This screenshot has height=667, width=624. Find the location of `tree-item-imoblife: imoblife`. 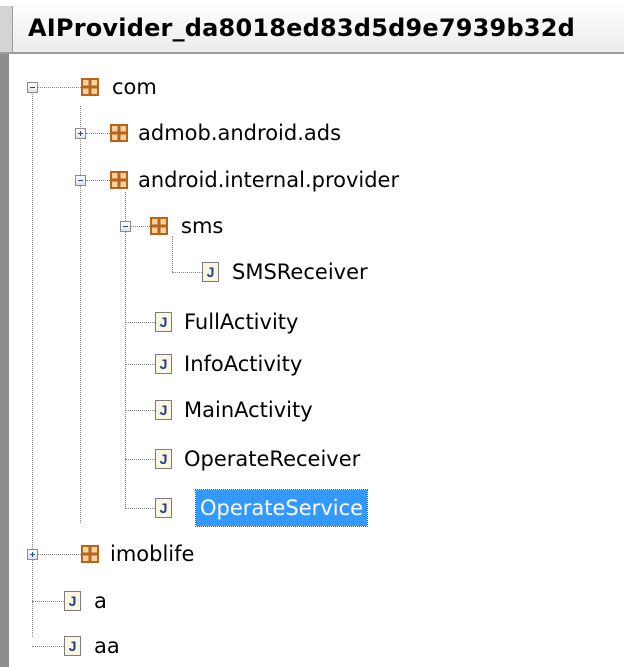

tree-item-imoblife: imoblife is located at coordinates (152, 554).